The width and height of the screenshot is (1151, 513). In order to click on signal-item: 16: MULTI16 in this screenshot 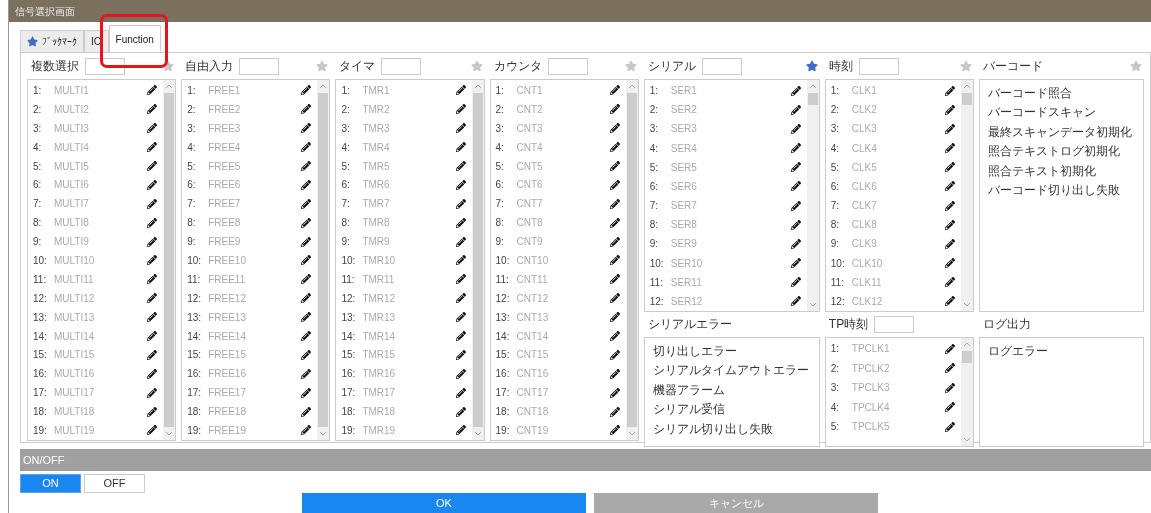, I will do `click(96, 374)`.